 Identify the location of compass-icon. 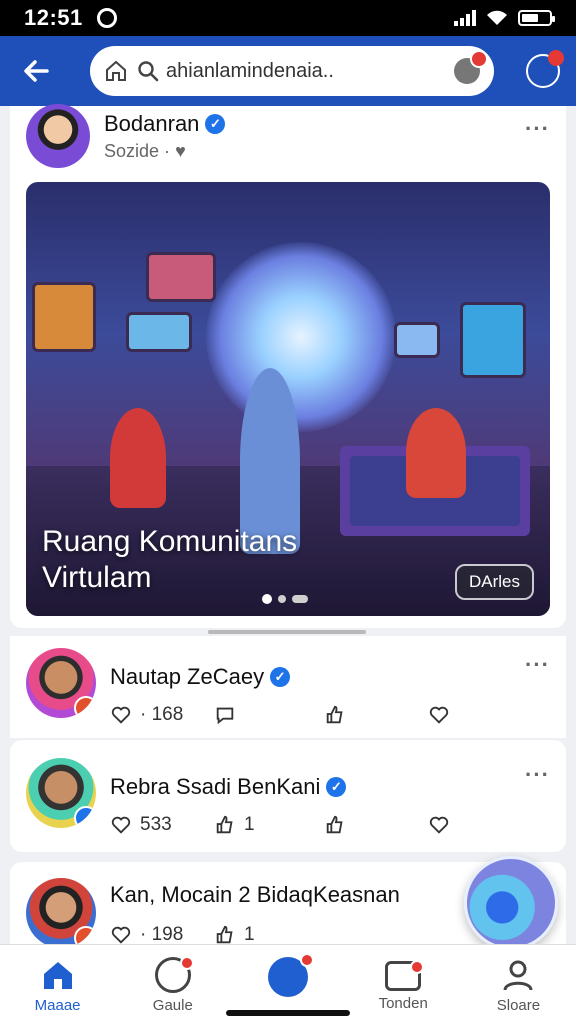
(174, 974).